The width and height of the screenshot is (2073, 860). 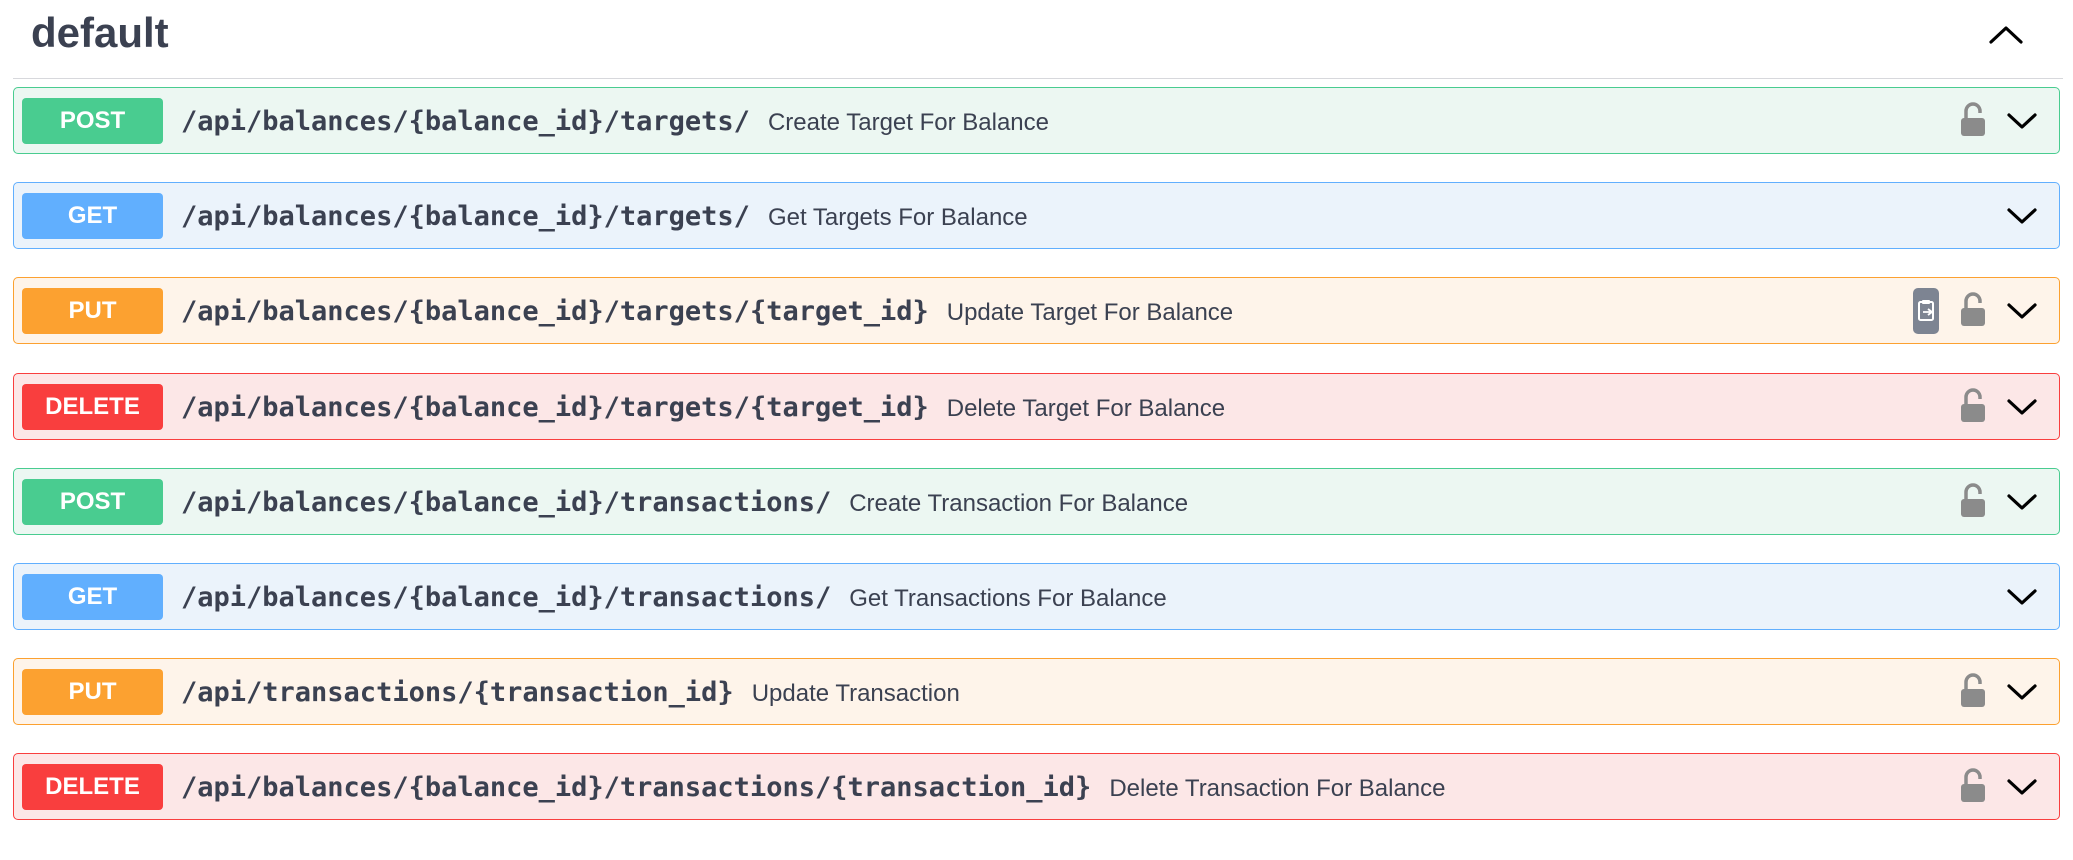 I want to click on chevron-up-icon, so click(x=2006, y=34).